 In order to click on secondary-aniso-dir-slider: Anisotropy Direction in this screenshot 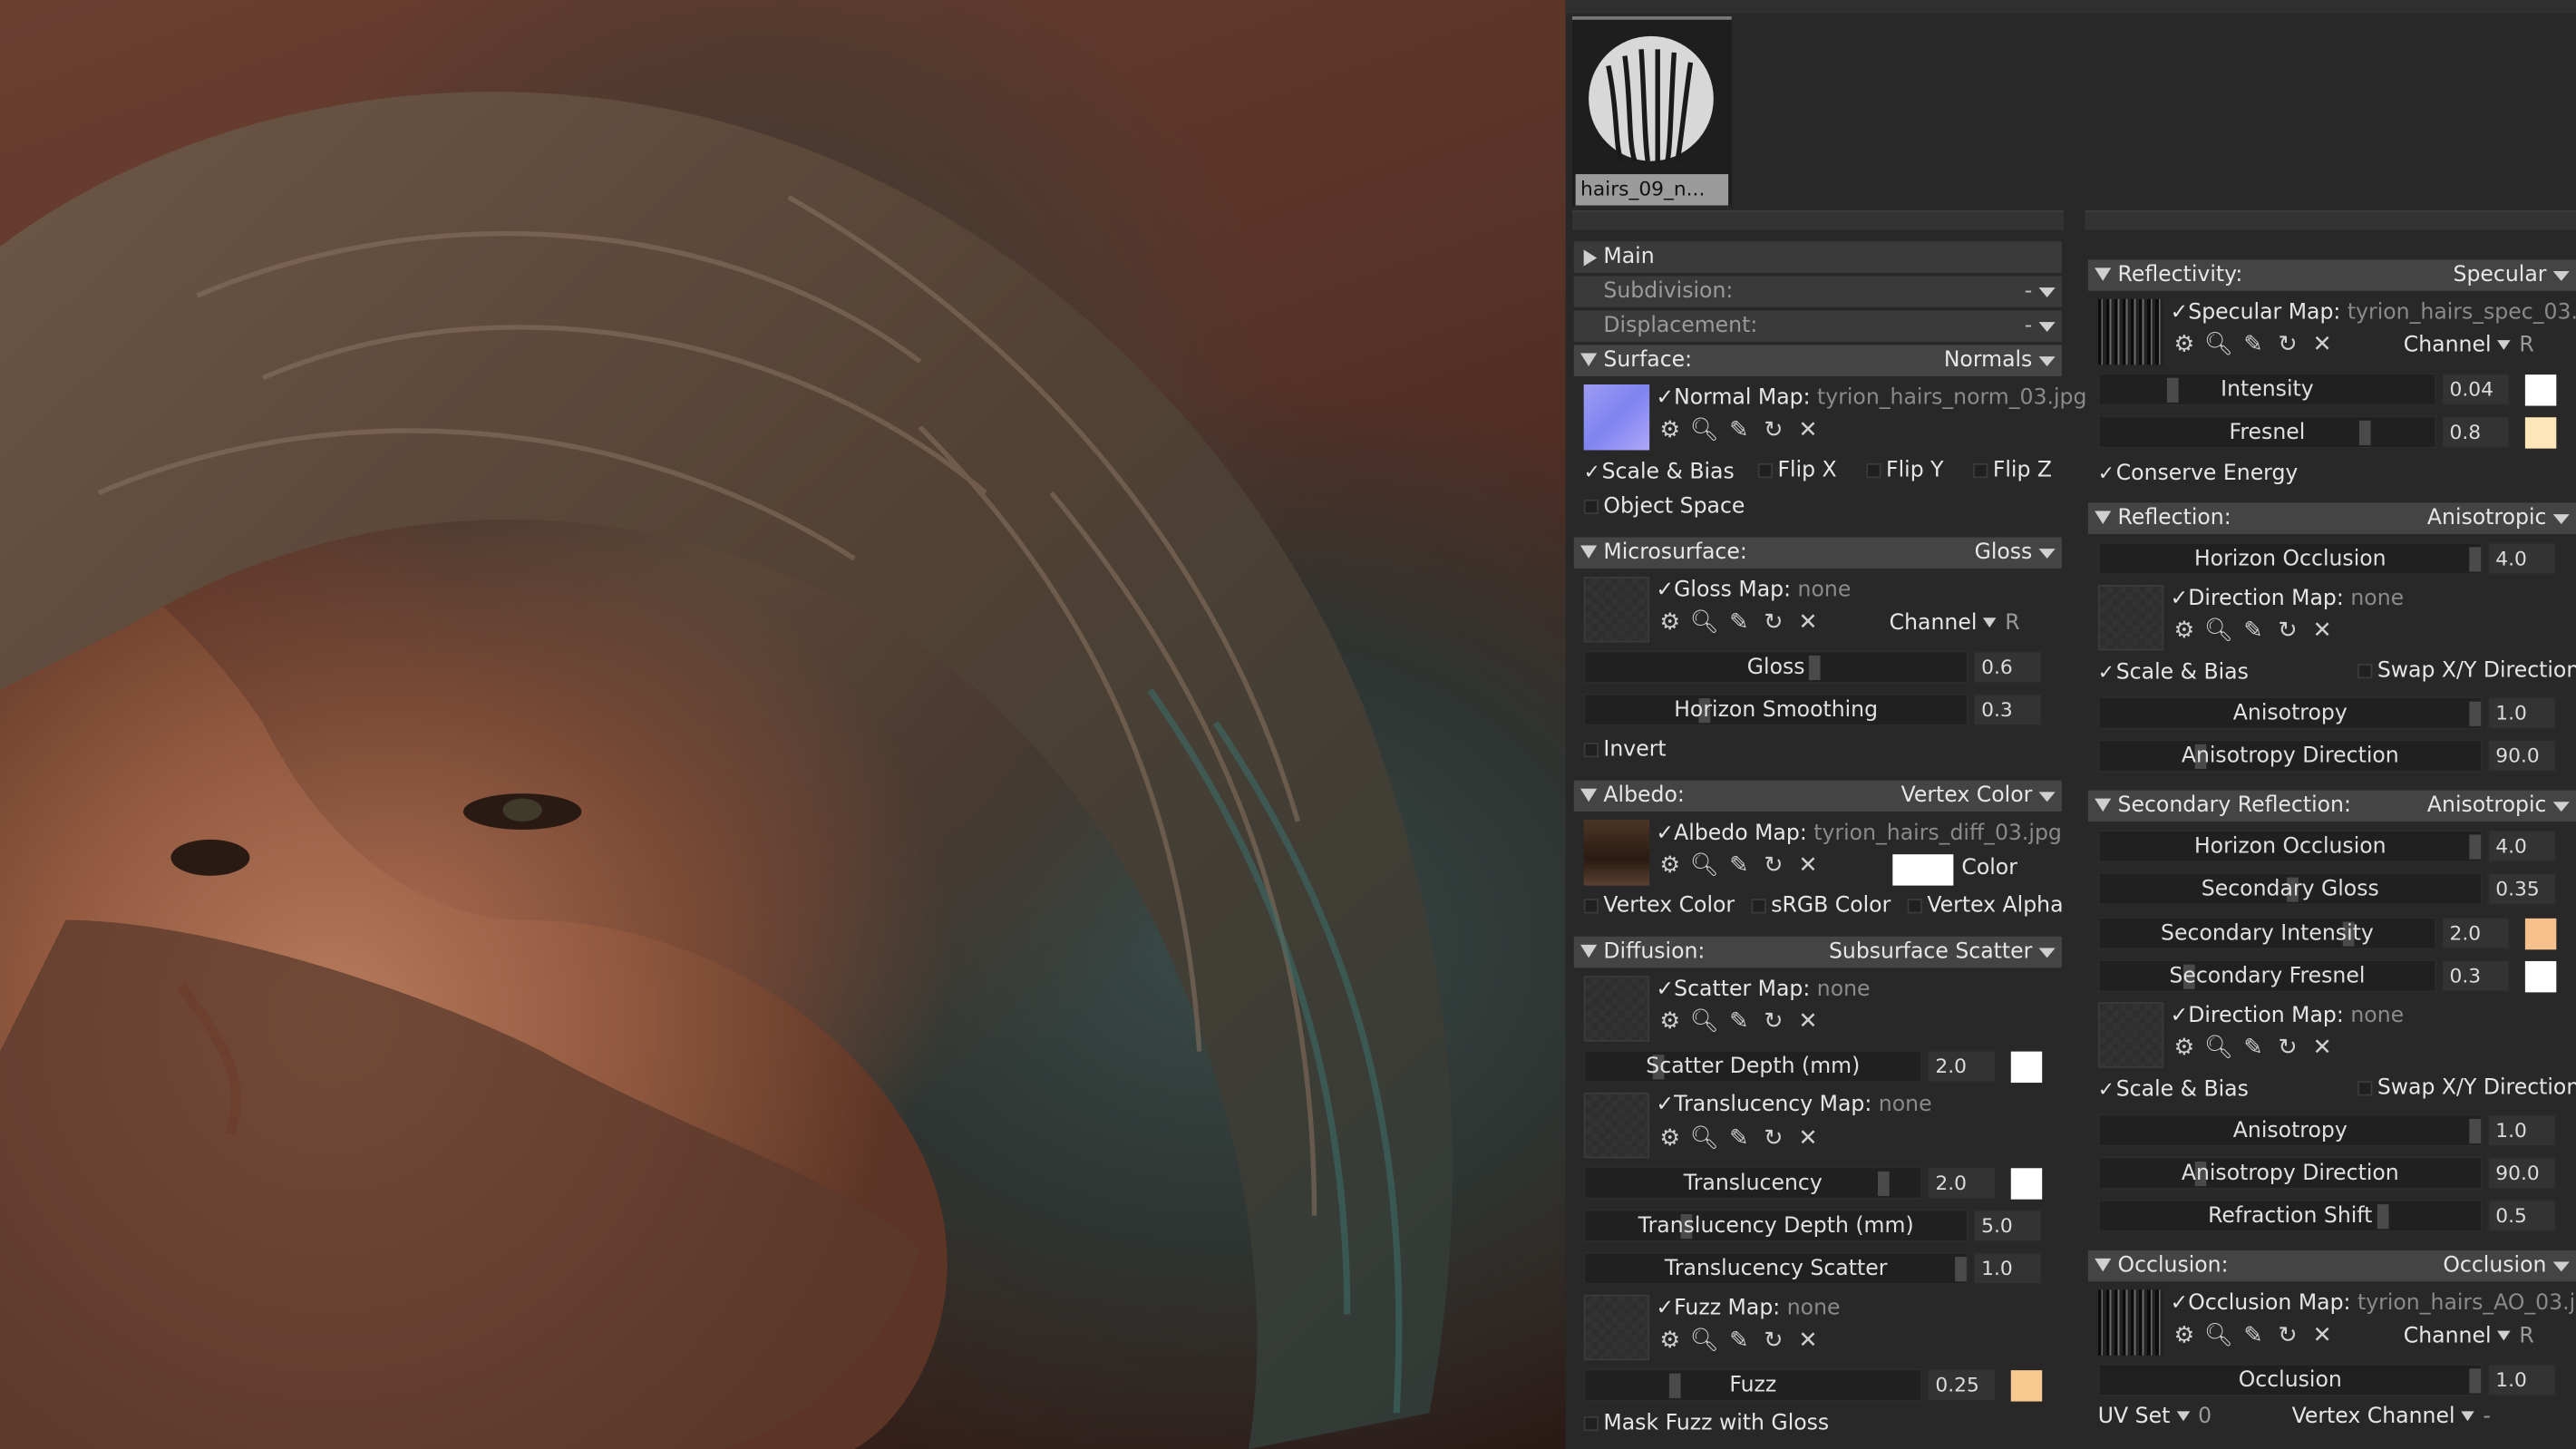, I will do `click(2290, 1173)`.